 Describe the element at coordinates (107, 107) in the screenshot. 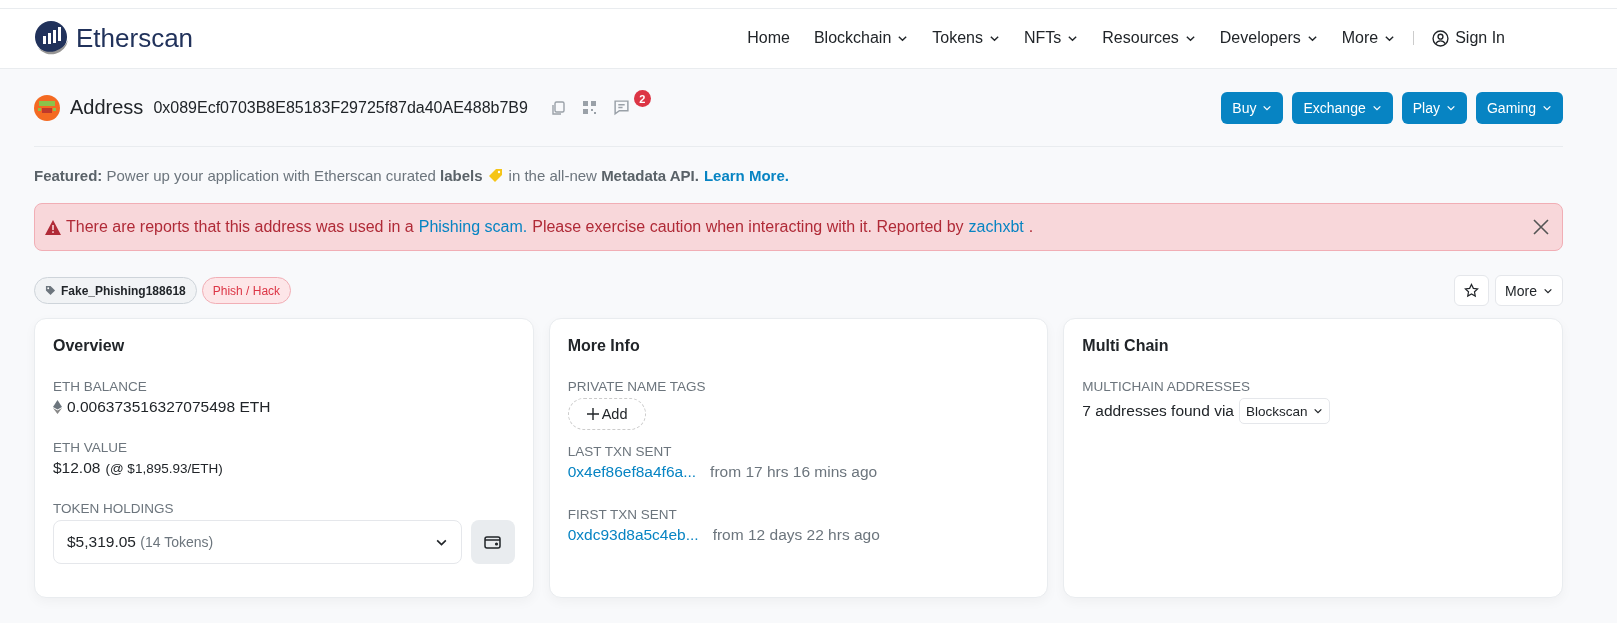

I see `page-title: Address` at that location.